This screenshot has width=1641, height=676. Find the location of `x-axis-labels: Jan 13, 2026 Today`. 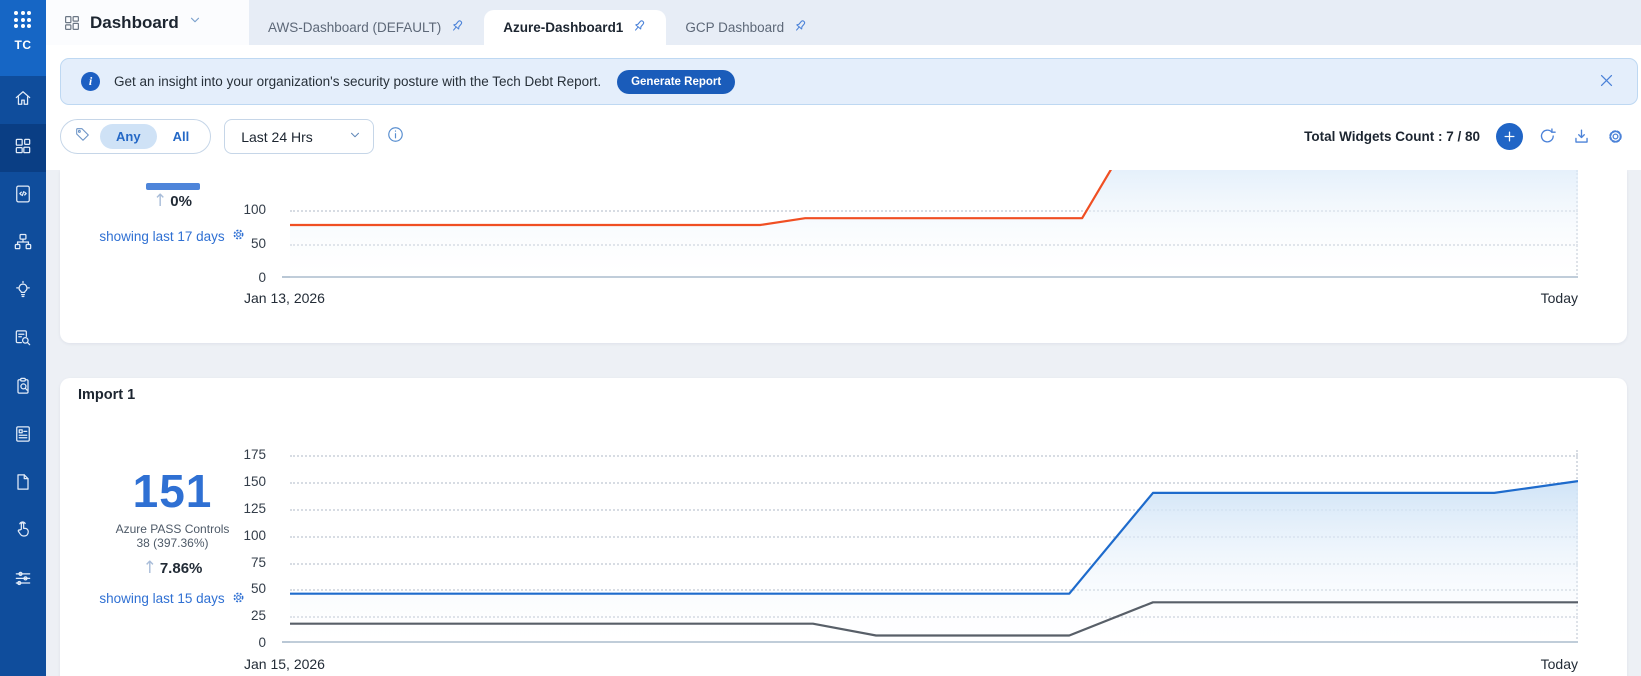

x-axis-labels: Jan 13, 2026 Today is located at coordinates (911, 298).